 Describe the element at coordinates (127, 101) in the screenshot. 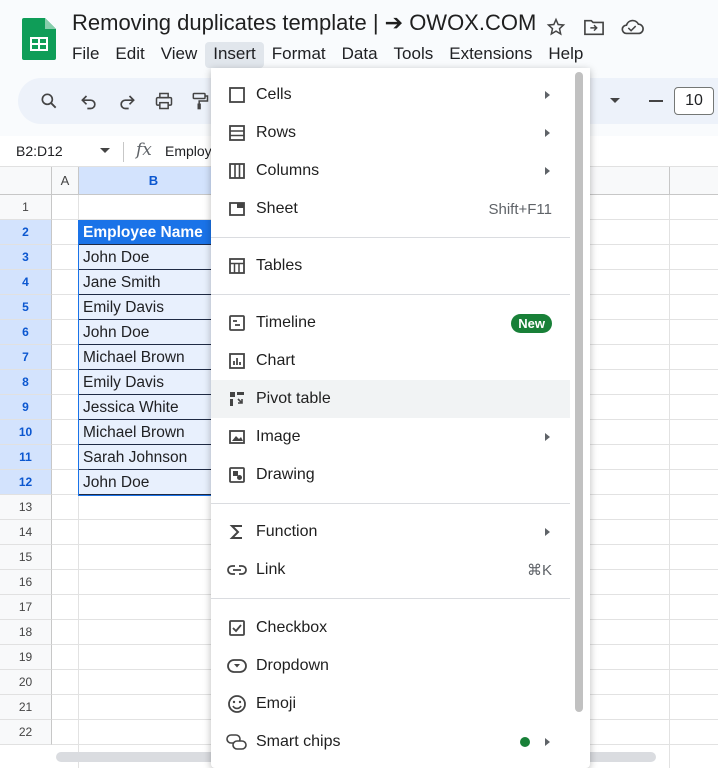

I see `redo-icon` at that location.